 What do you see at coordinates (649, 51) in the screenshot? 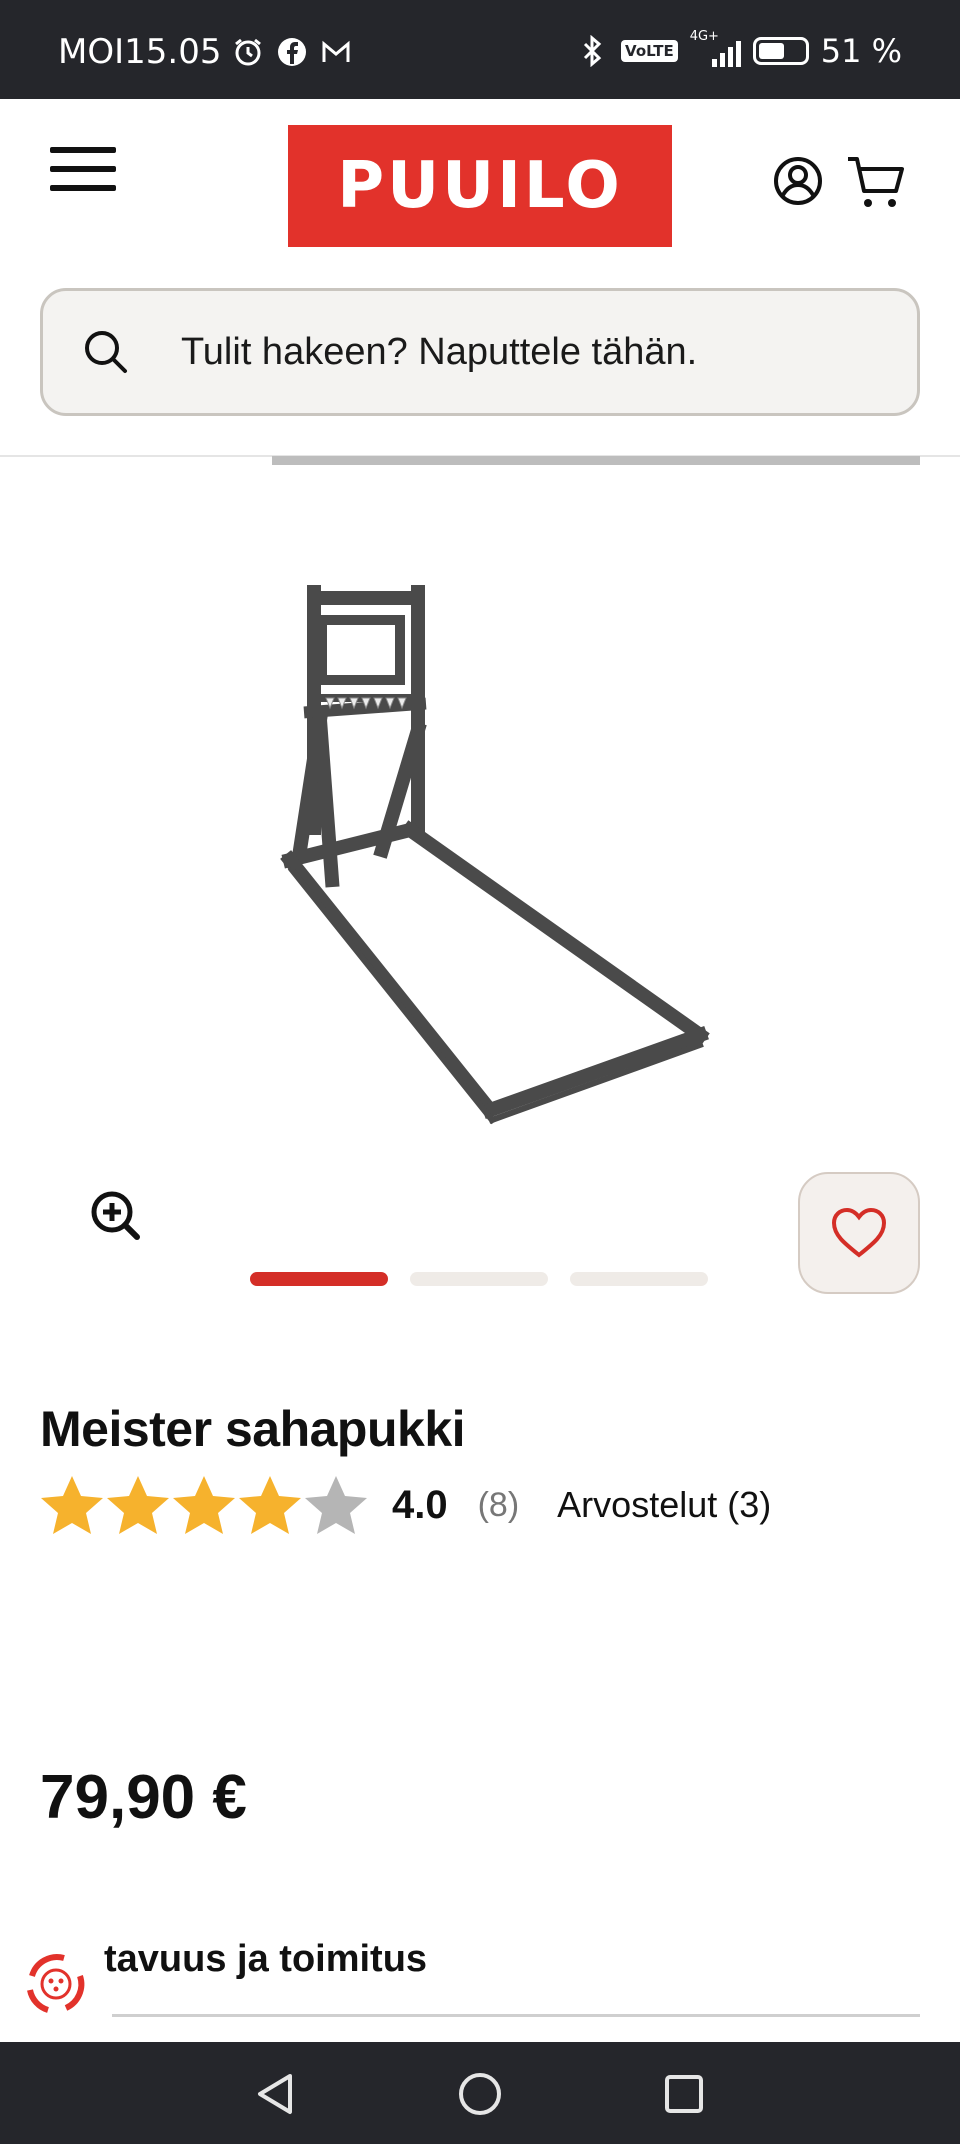
I see `volte-icon: VoLTE` at bounding box center [649, 51].